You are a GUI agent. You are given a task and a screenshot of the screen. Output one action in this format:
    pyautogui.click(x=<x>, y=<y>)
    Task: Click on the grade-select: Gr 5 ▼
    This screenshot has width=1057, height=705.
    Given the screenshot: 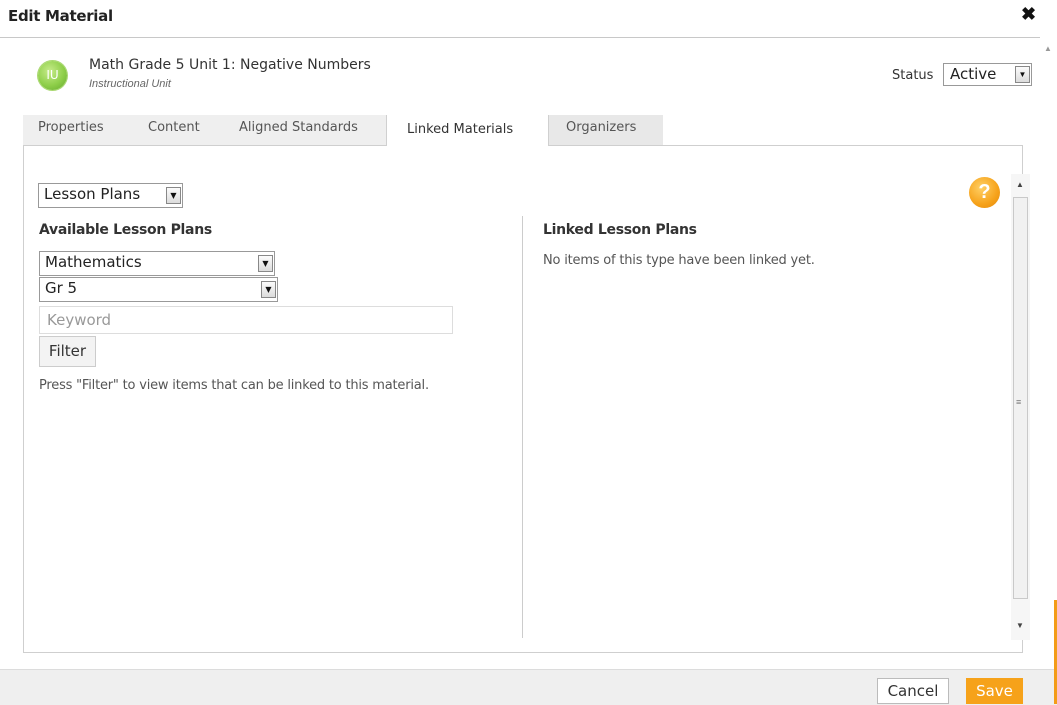 What is the action you would take?
    pyautogui.click(x=158, y=289)
    